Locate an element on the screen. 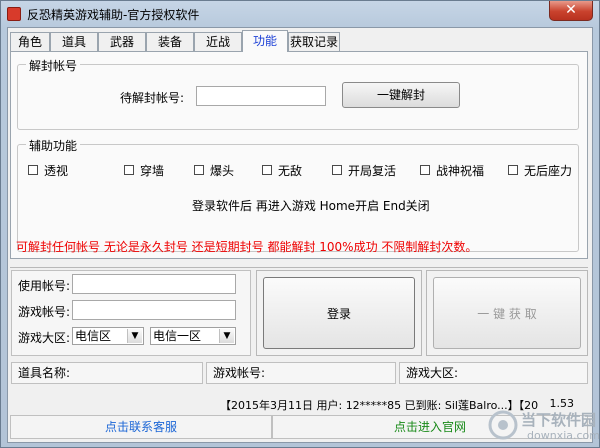 The width and height of the screenshot is (600, 448). server-select: 电信一区 ▼ is located at coordinates (193, 336).